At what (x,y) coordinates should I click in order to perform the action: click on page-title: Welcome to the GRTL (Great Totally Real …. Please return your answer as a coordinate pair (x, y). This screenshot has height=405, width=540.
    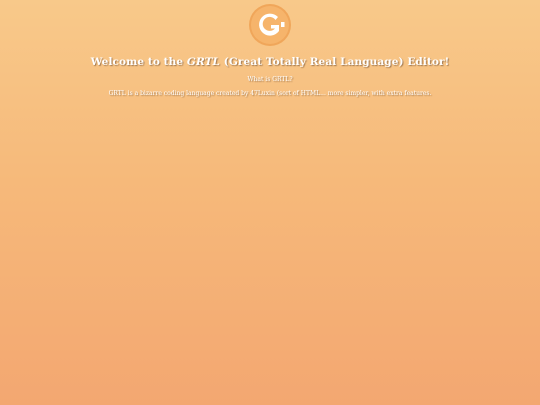
    Looking at the image, I should click on (270, 62).